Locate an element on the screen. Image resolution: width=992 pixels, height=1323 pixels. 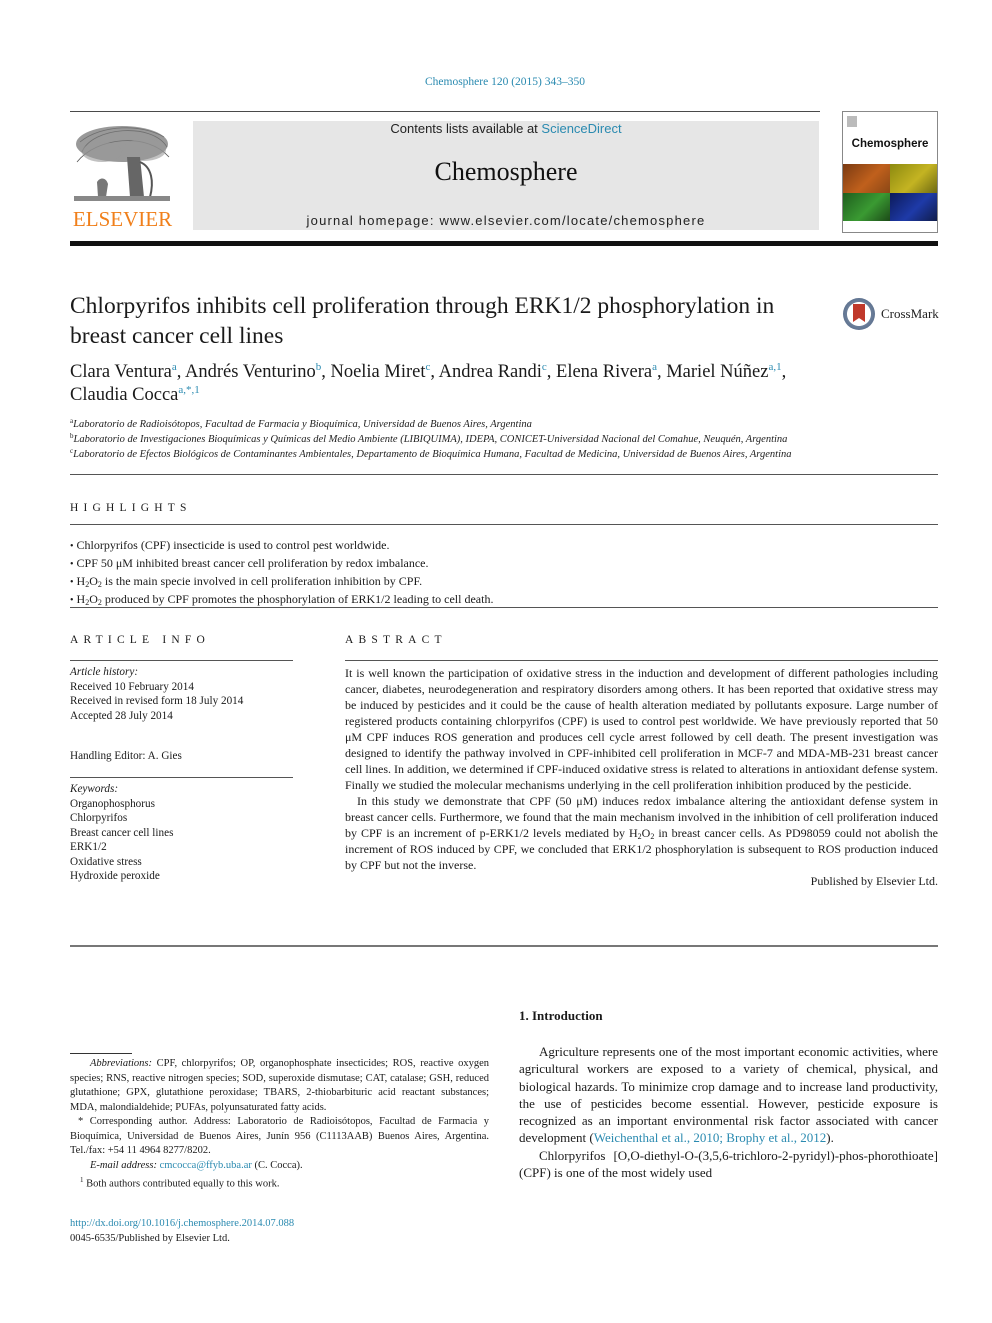
author-affiliation-marker: a,*,1 is located at coordinates (188, 390).